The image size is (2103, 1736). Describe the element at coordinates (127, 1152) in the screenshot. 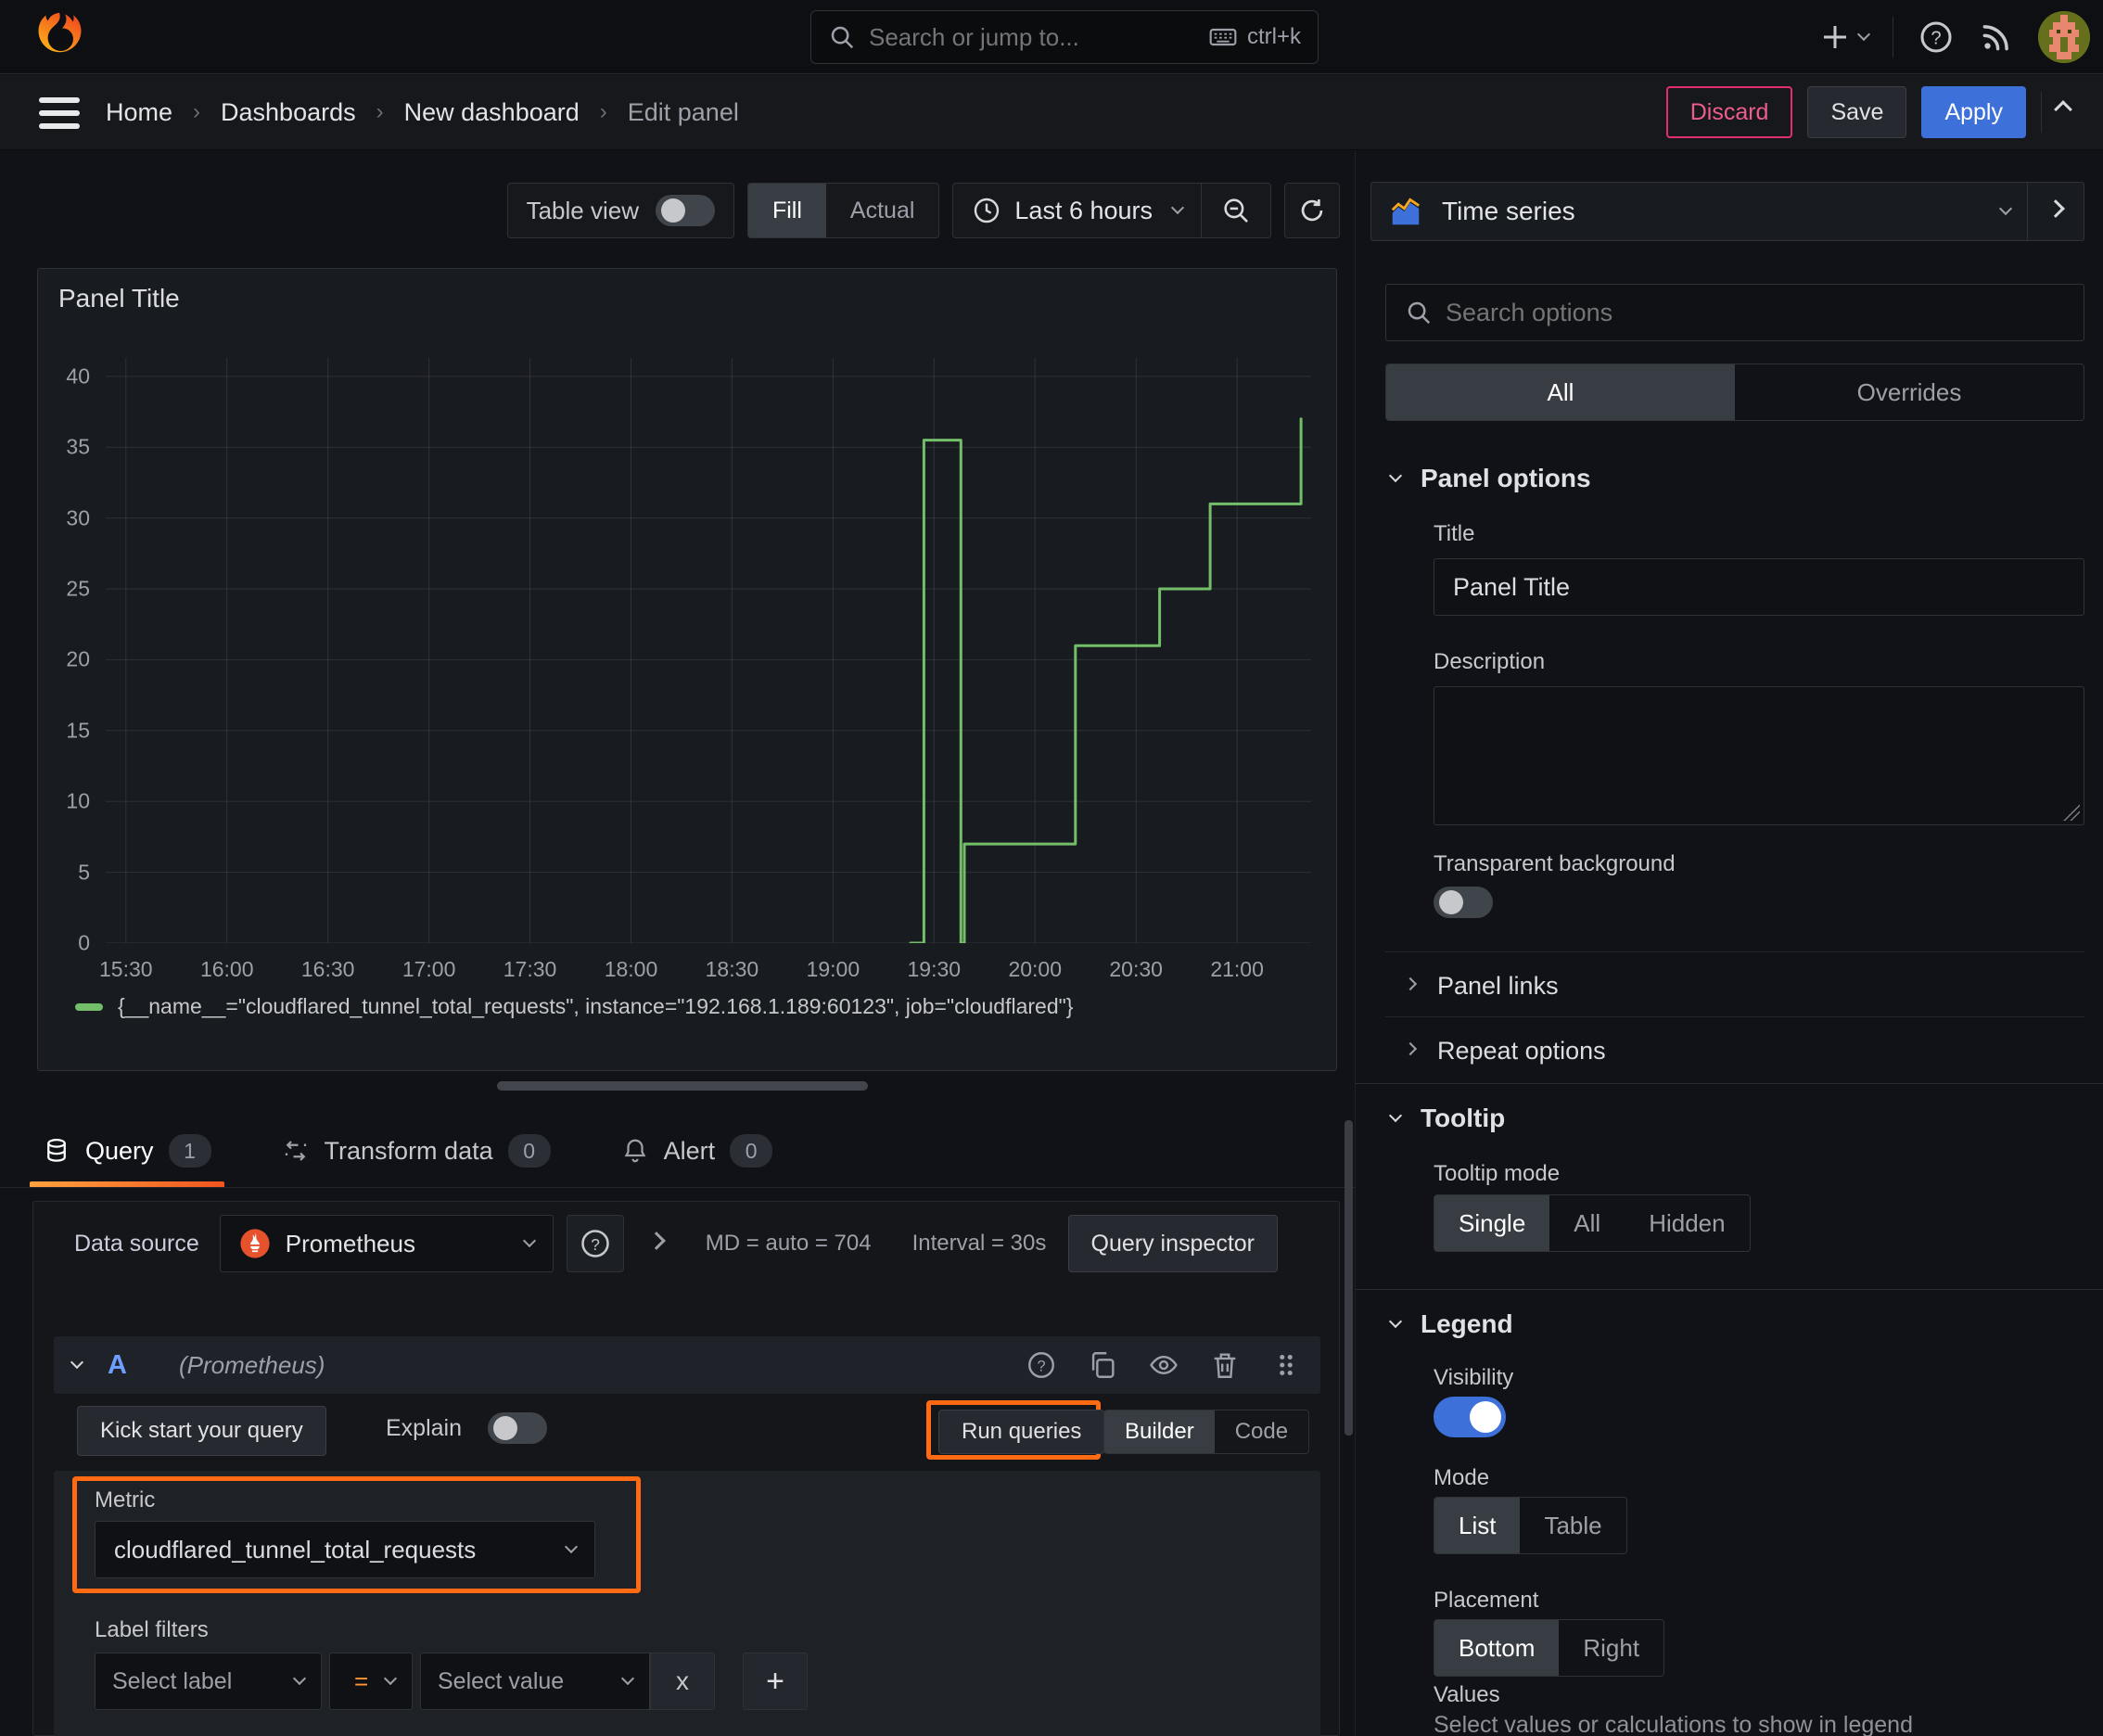

I see `tab-query: Query 1` at that location.